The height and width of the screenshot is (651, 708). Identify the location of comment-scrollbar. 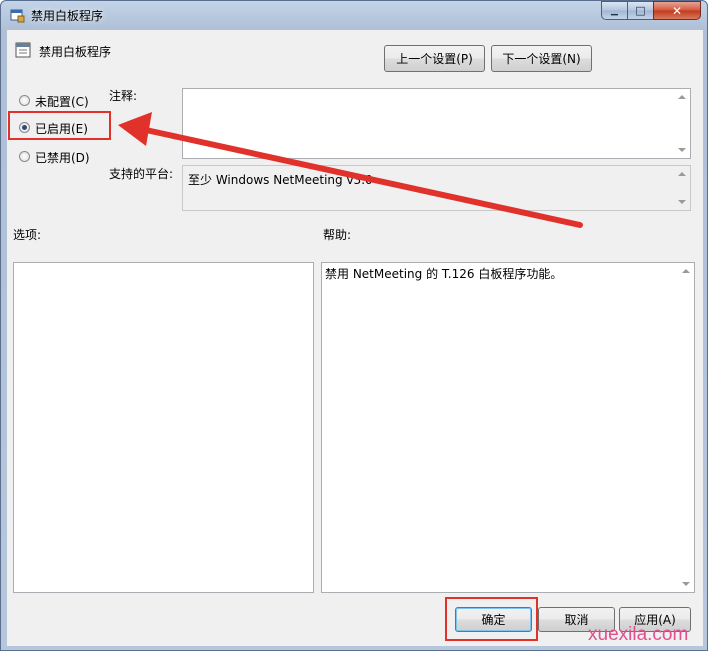
(682, 123).